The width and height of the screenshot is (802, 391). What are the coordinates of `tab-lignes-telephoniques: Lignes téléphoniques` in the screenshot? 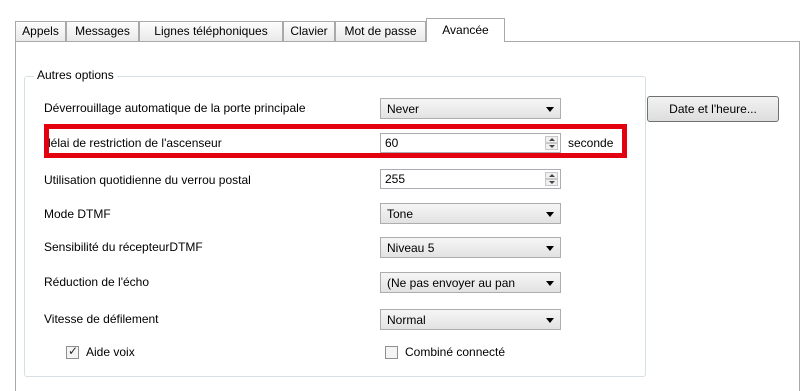 It's located at (211, 31).